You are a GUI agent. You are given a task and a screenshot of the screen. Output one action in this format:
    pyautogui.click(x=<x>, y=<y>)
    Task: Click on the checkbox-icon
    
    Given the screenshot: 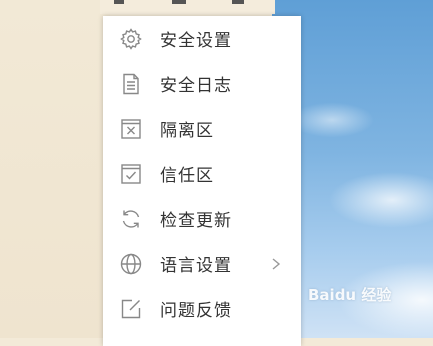 What is the action you would take?
    pyautogui.click(x=131, y=174)
    